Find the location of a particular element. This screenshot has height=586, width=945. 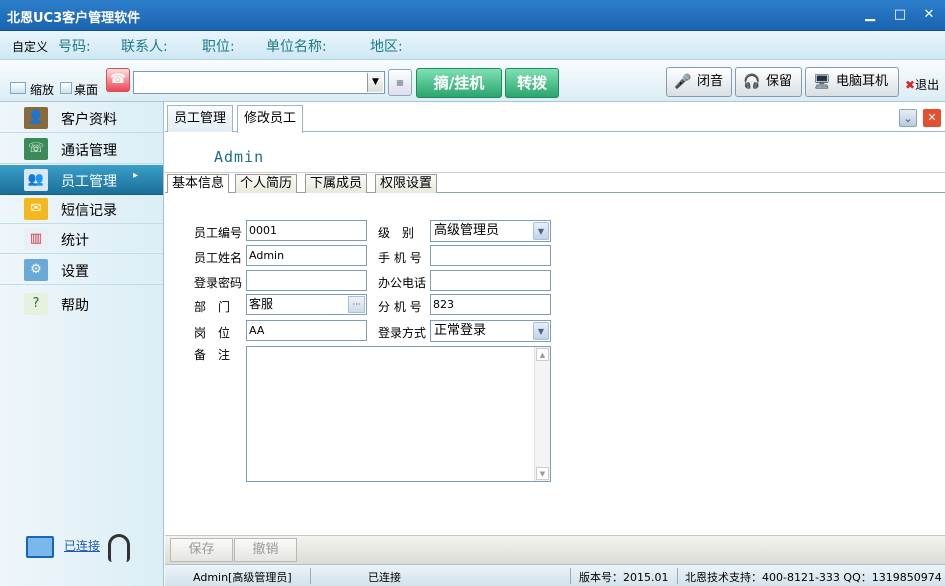

level-select: 高级管理员 ▼ is located at coordinates (490, 231).